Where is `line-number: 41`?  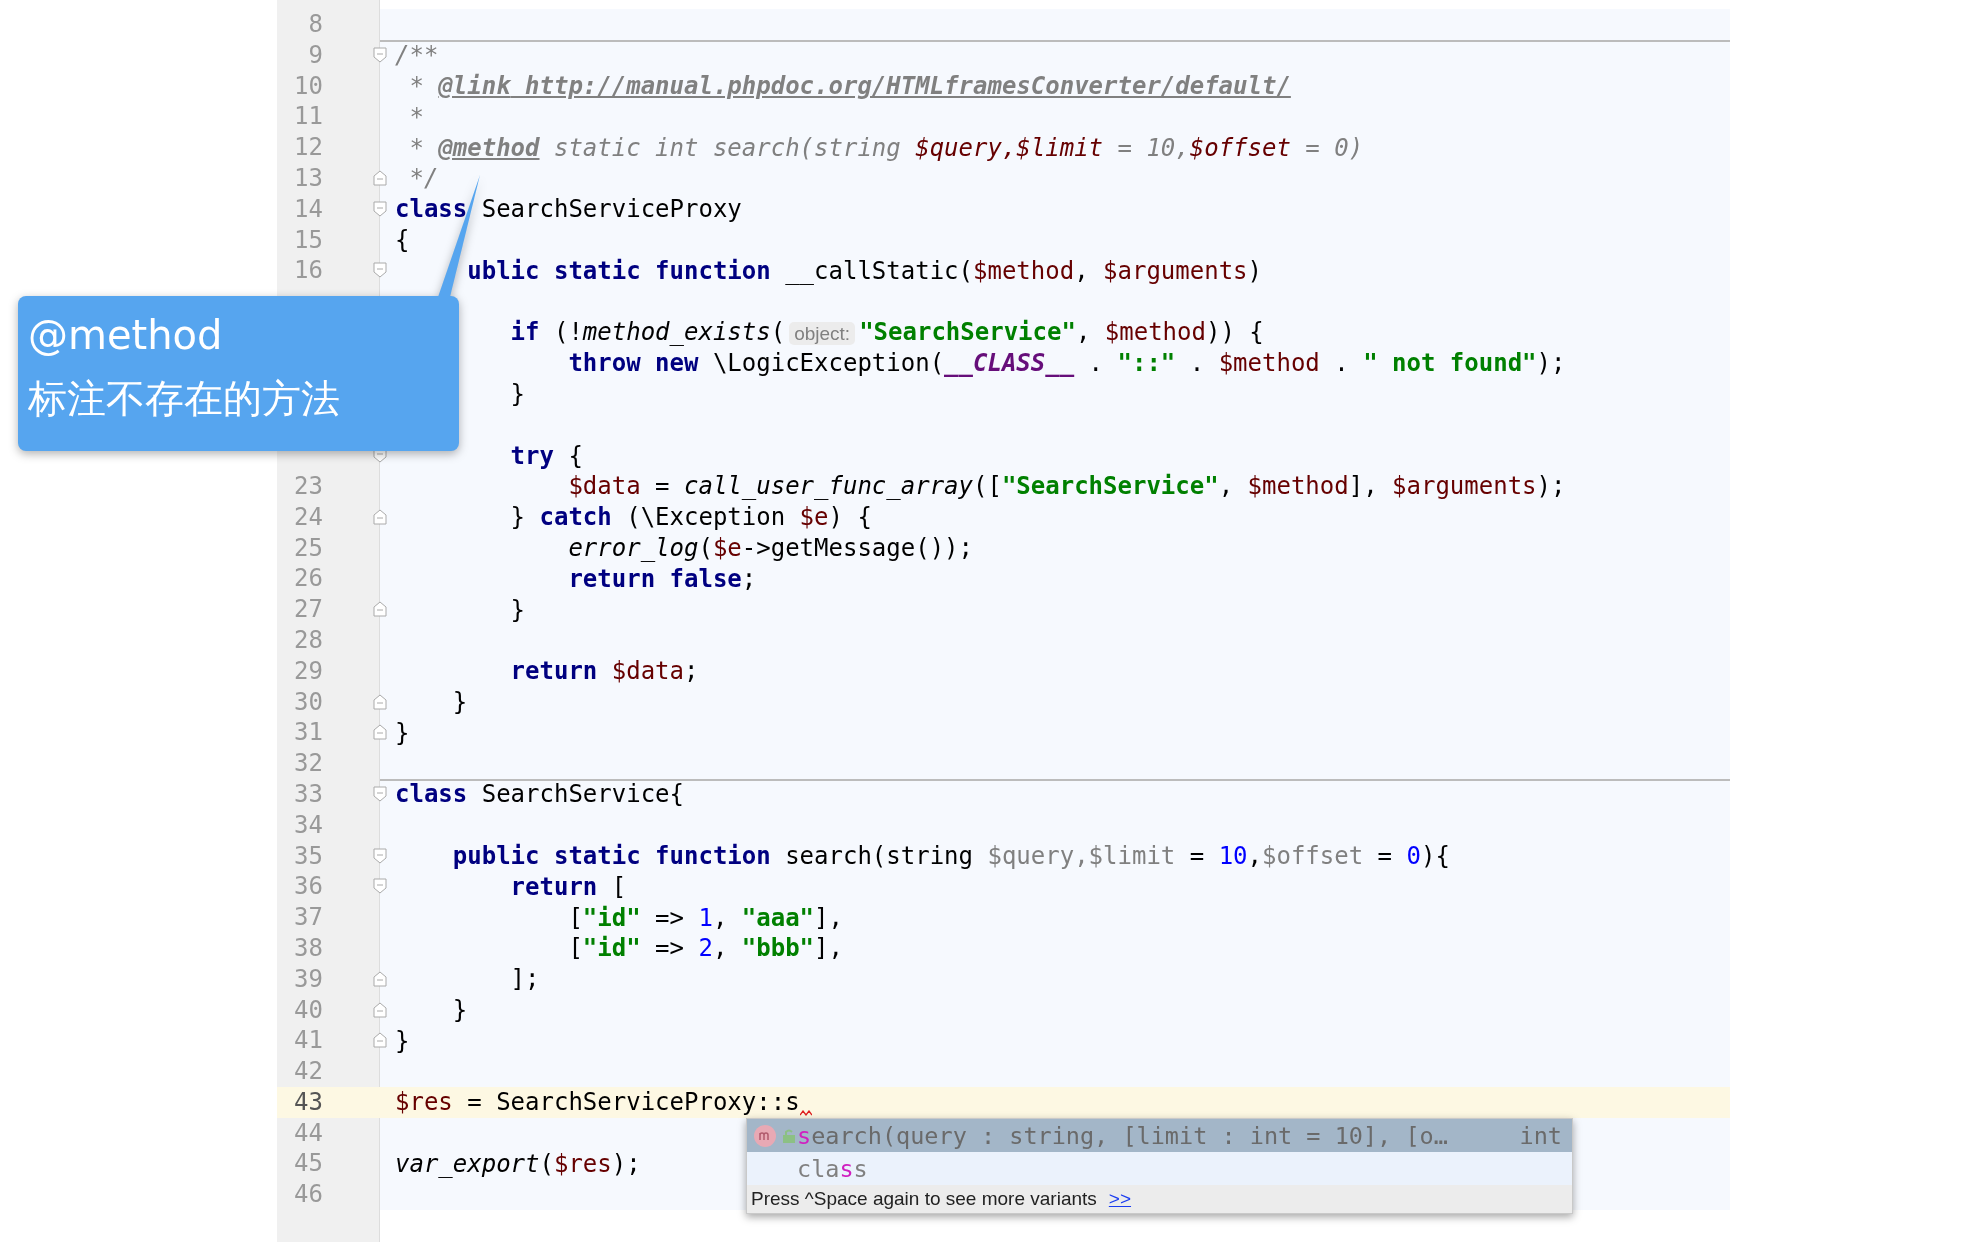
line-number: 41 is located at coordinates (308, 1041).